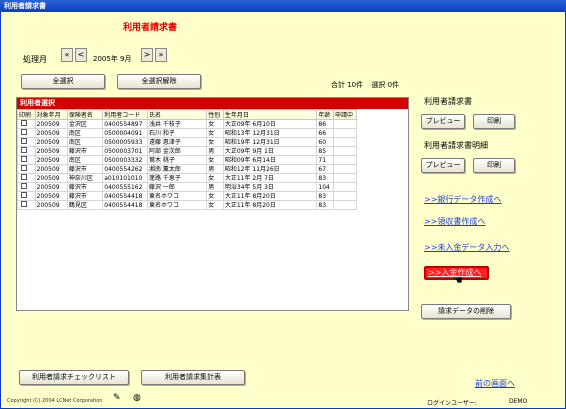  I want to click on detail-print-button: 印刷, so click(494, 165).